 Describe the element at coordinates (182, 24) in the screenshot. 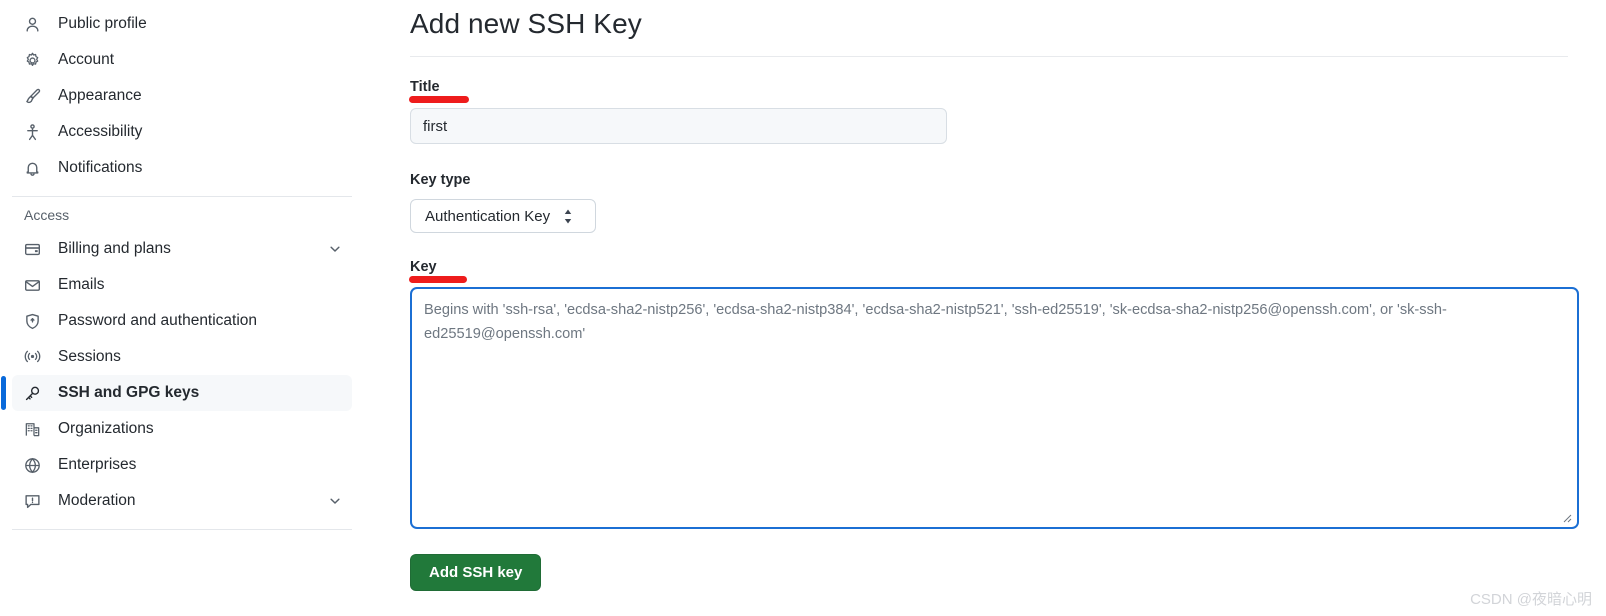

I see `sidebar-item-public-profile: Public profile` at that location.